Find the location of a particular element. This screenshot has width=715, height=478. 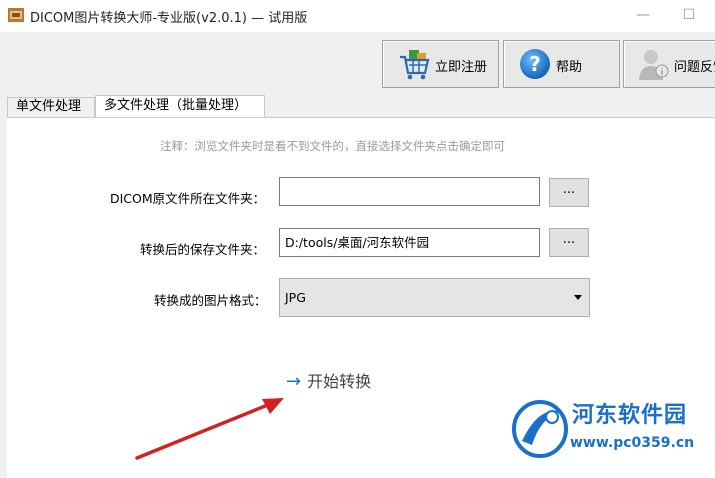

arrow-right-icon: → is located at coordinates (294, 381).